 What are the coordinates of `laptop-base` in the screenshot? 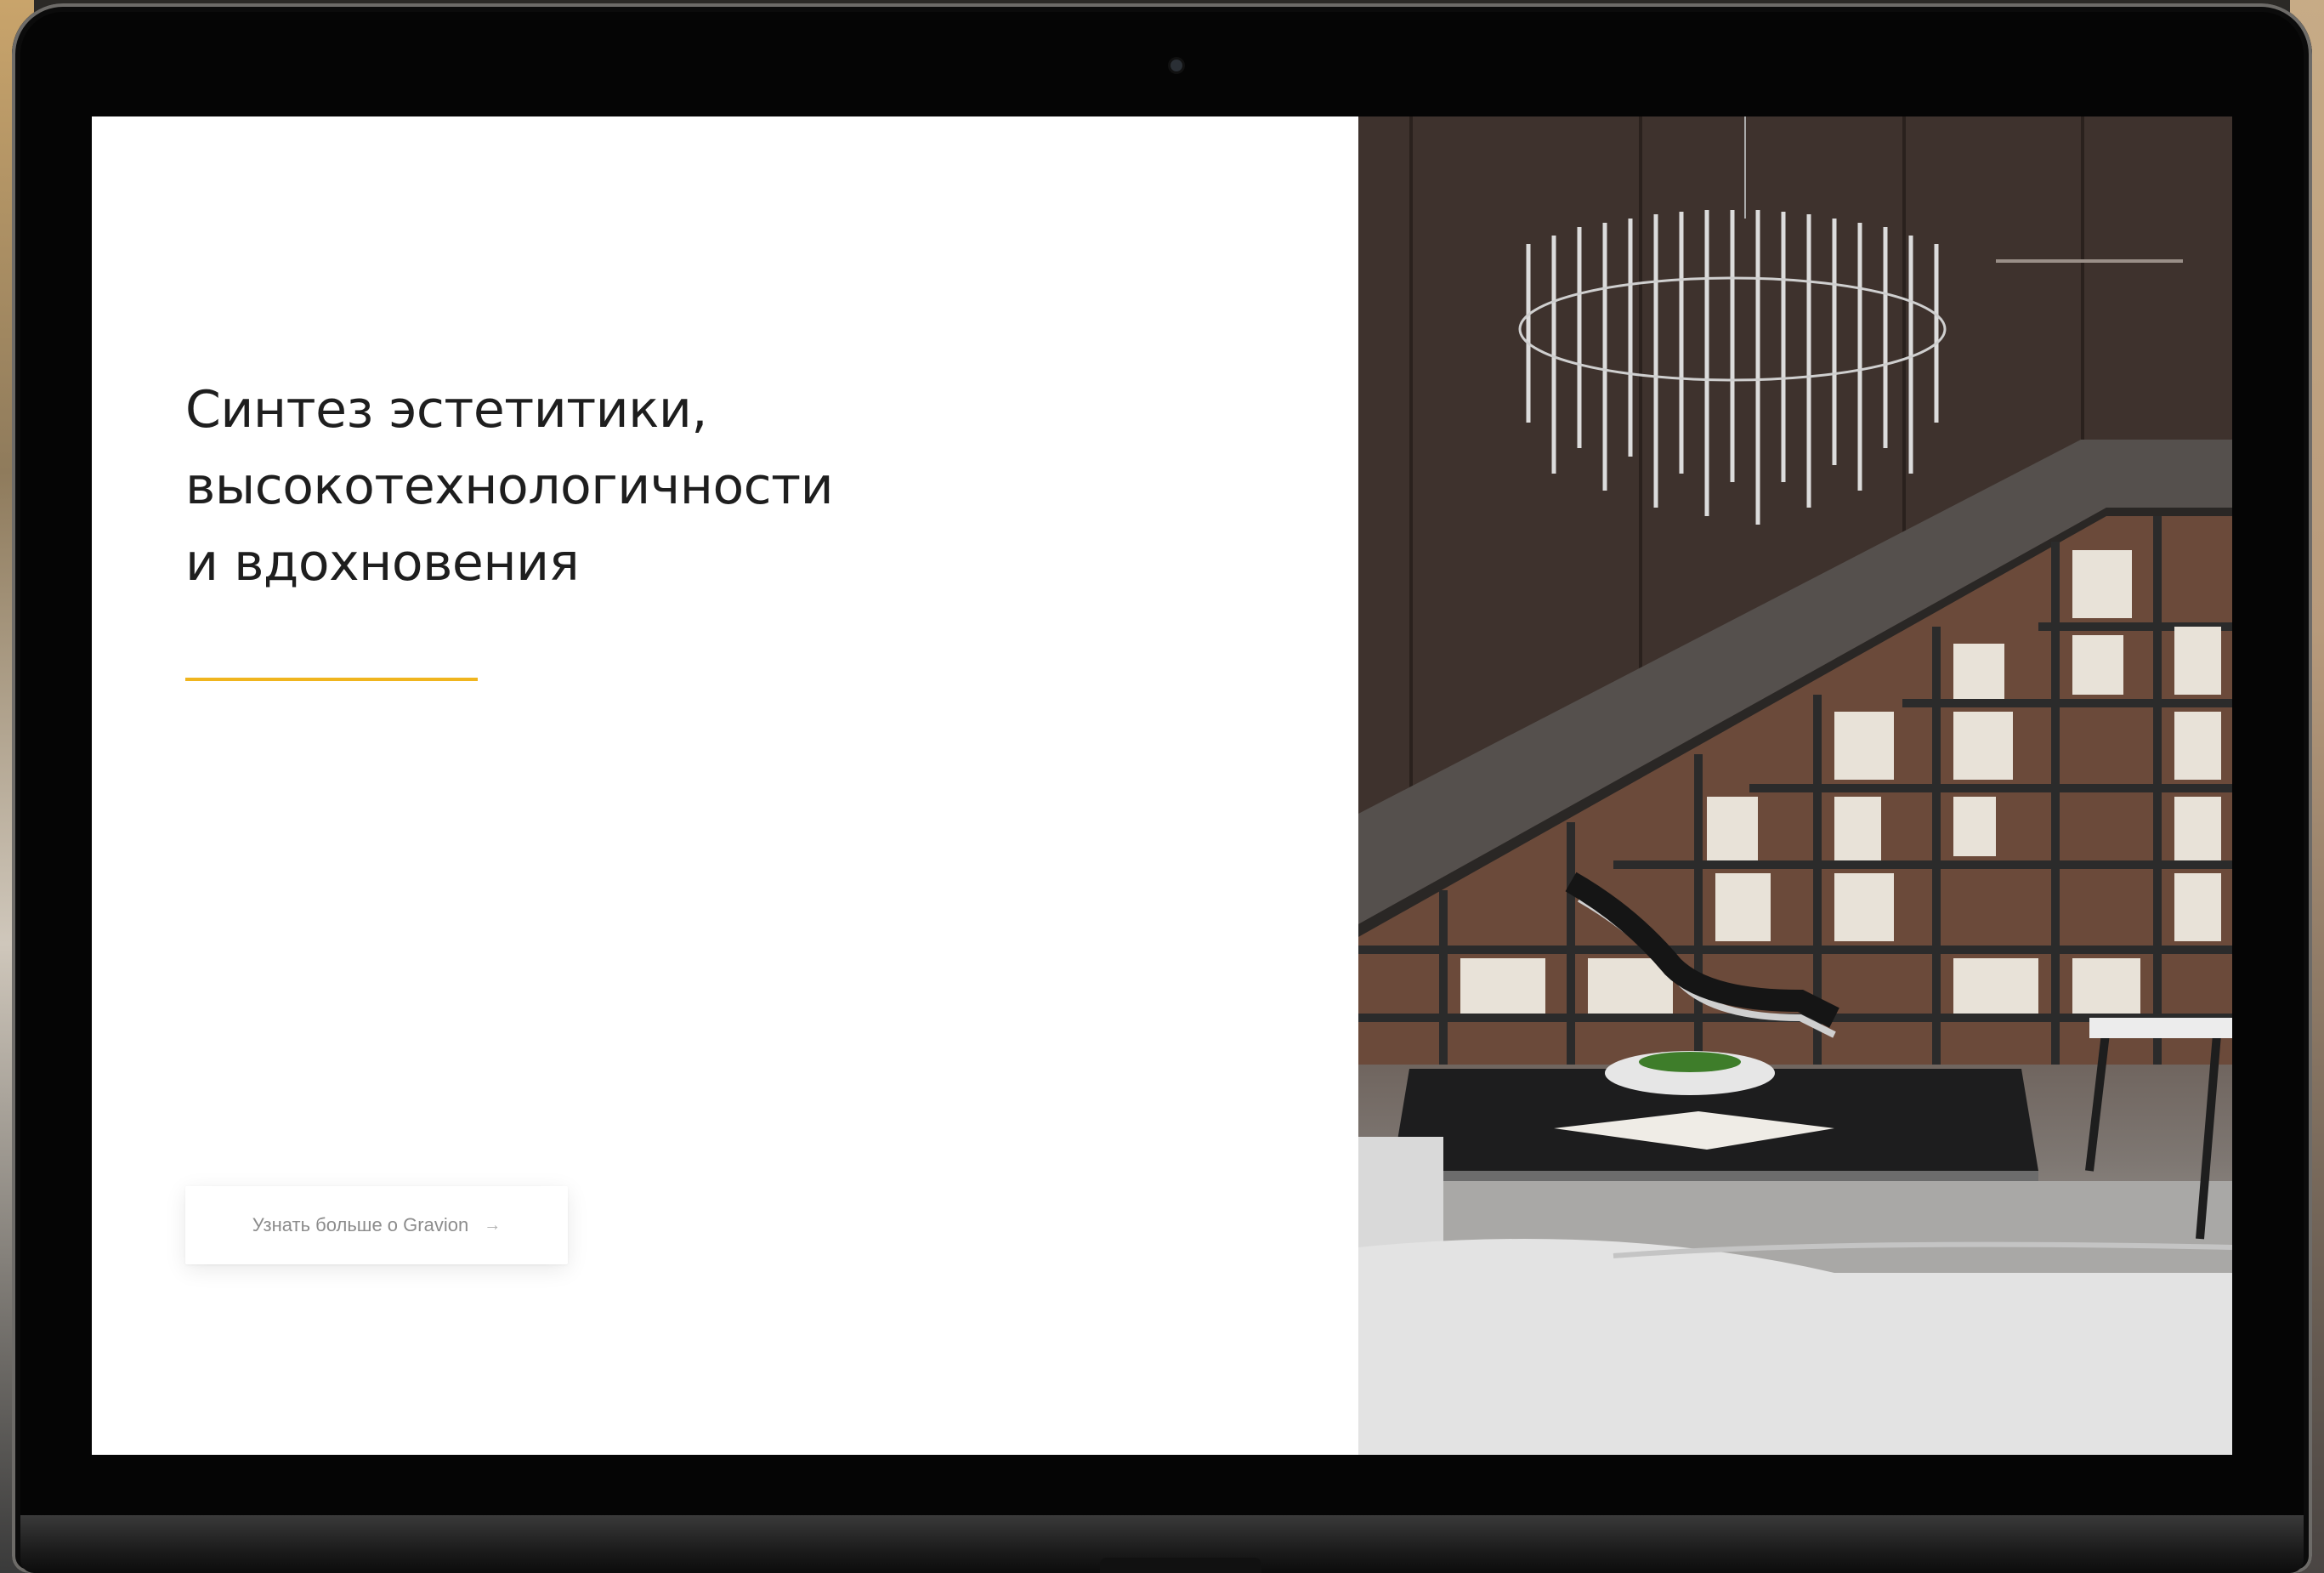 It's located at (1162, 1544).